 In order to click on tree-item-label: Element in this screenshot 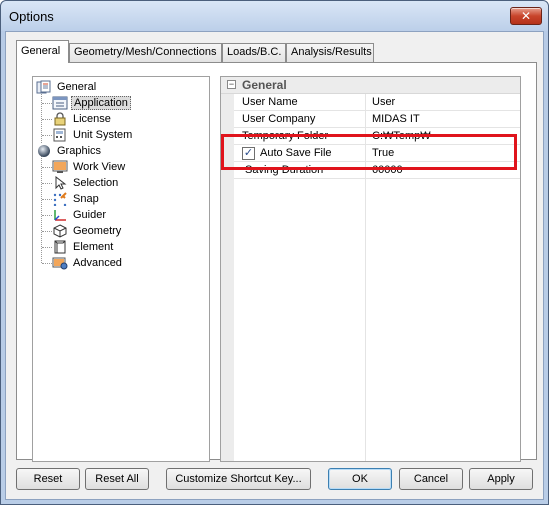, I will do `click(93, 247)`.